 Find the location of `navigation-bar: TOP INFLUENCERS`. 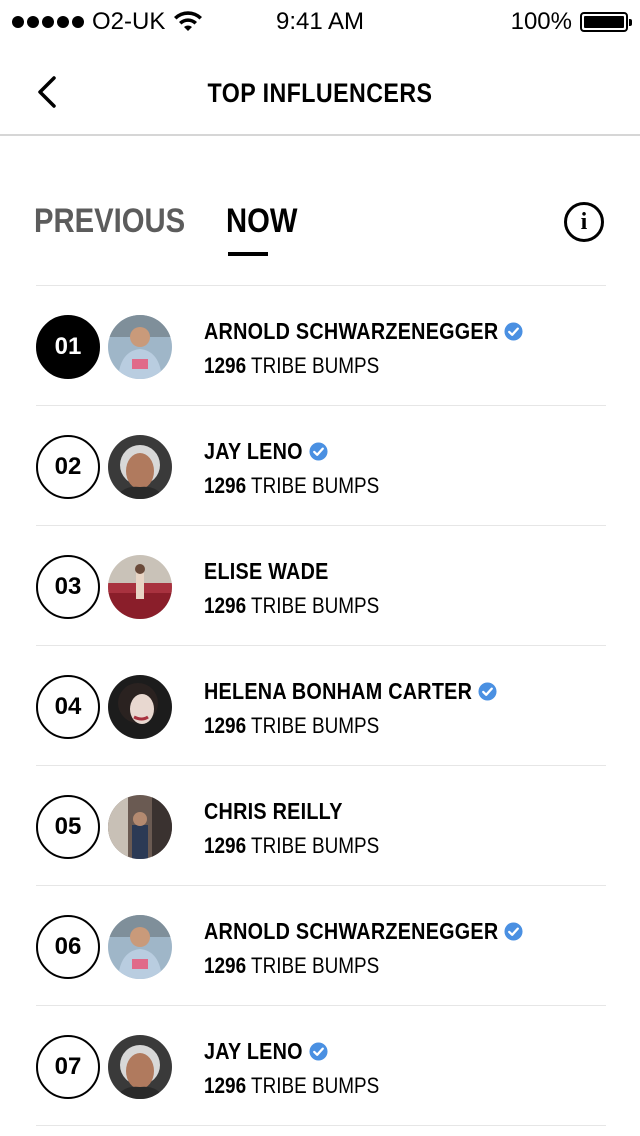

navigation-bar: TOP INFLUENCERS is located at coordinates (320, 89).